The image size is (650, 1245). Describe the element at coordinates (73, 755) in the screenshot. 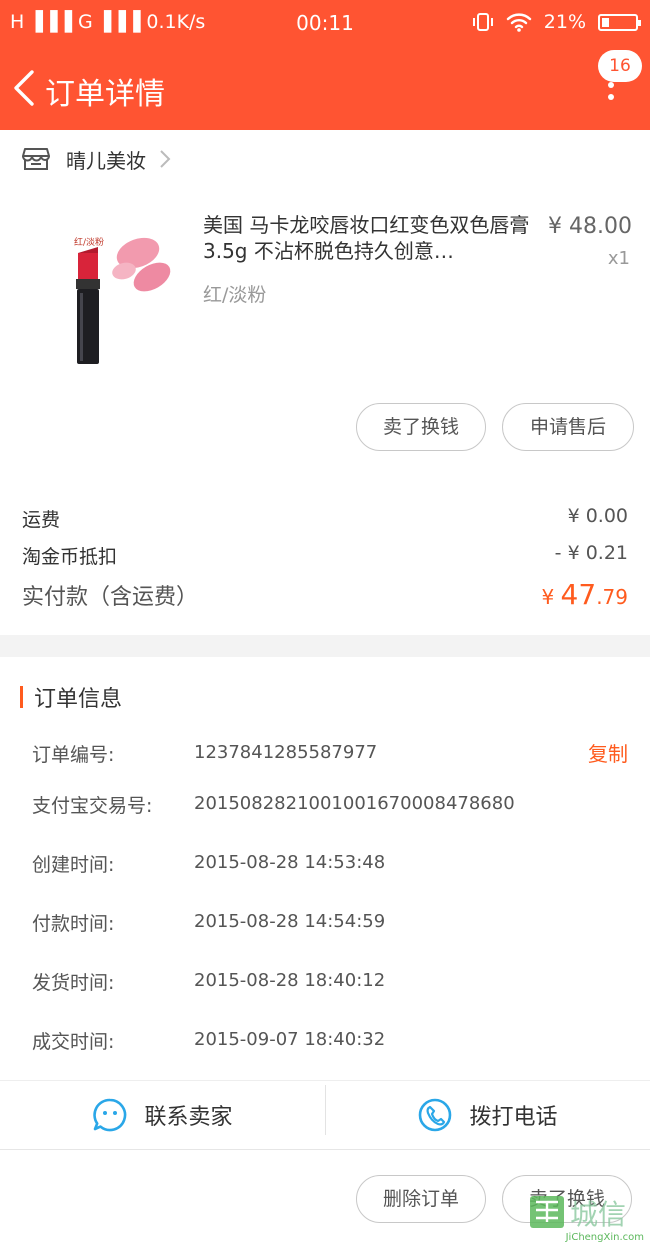

I see `order-number-label: 订单编号:` at that location.